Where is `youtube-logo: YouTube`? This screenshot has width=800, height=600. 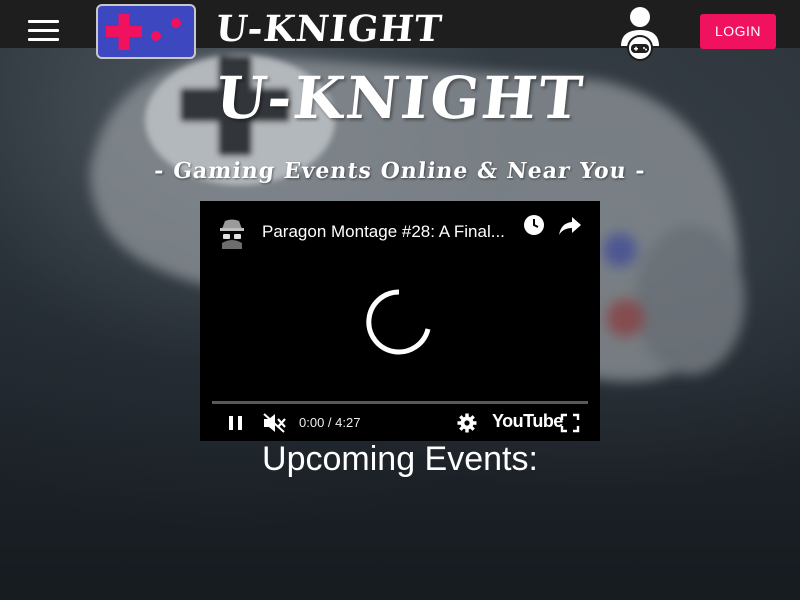
youtube-logo: YouTube is located at coordinates (527, 421).